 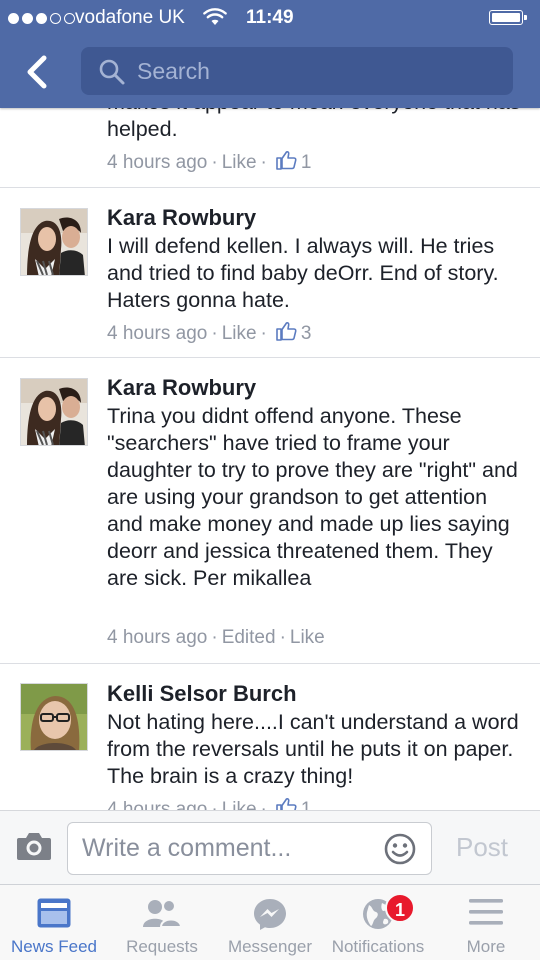 I want to click on camera-icon, so click(x=34, y=846).